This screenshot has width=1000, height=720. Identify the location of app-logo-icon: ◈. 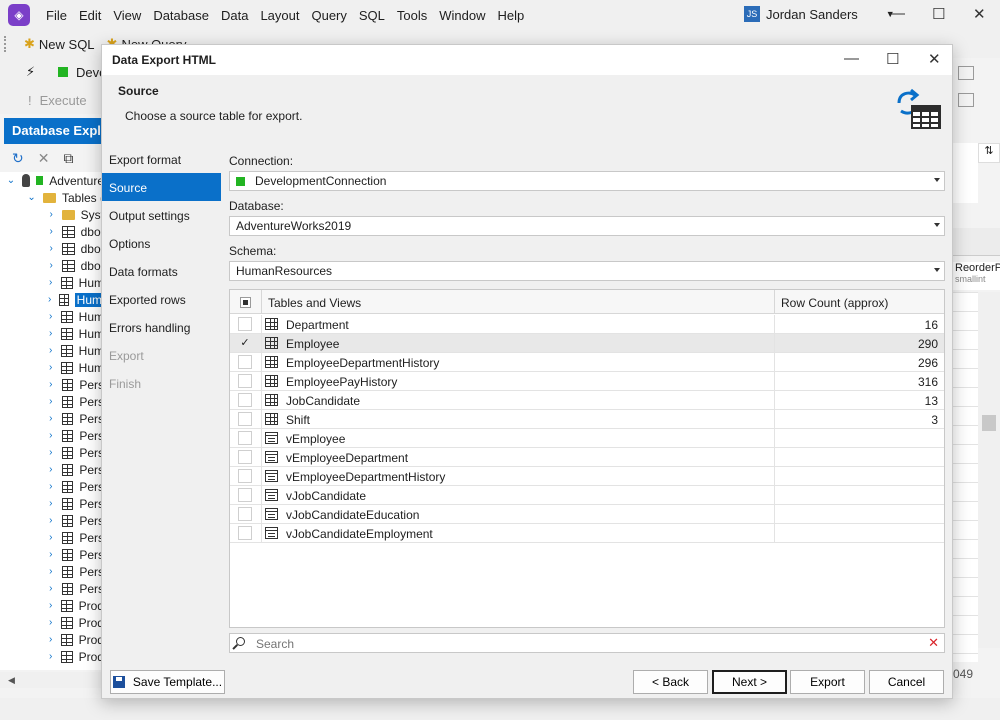
(19, 15).